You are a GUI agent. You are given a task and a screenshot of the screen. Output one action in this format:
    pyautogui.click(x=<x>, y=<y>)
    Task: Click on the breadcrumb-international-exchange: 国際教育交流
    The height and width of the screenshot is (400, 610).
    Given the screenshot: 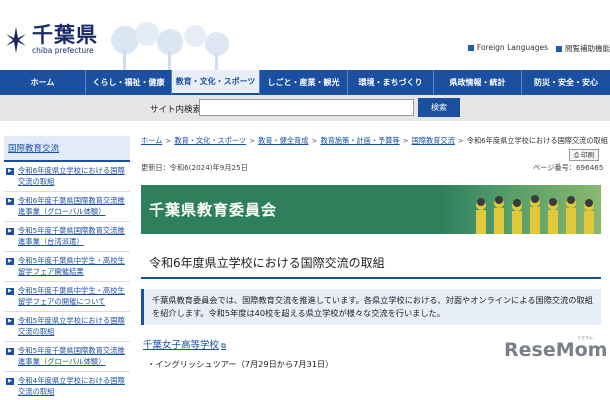 What is the action you would take?
    pyautogui.click(x=433, y=140)
    